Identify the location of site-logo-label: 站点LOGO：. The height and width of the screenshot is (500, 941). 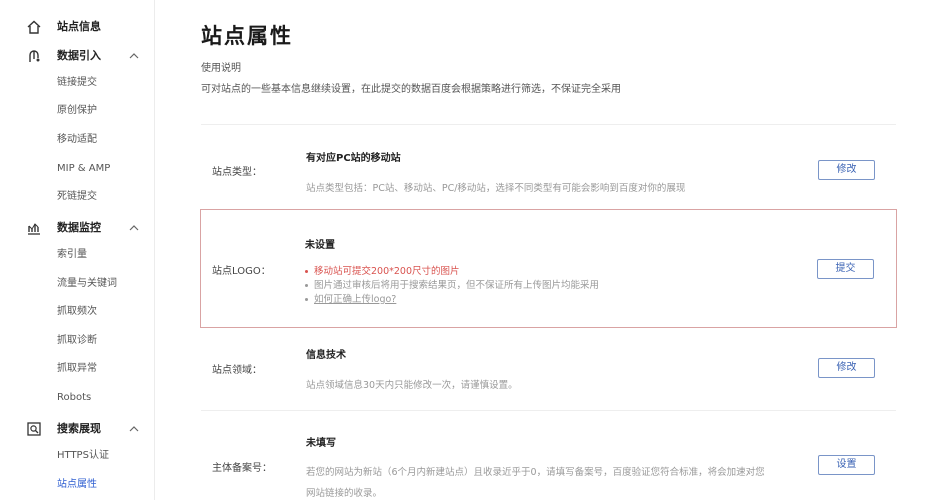
(241, 271).